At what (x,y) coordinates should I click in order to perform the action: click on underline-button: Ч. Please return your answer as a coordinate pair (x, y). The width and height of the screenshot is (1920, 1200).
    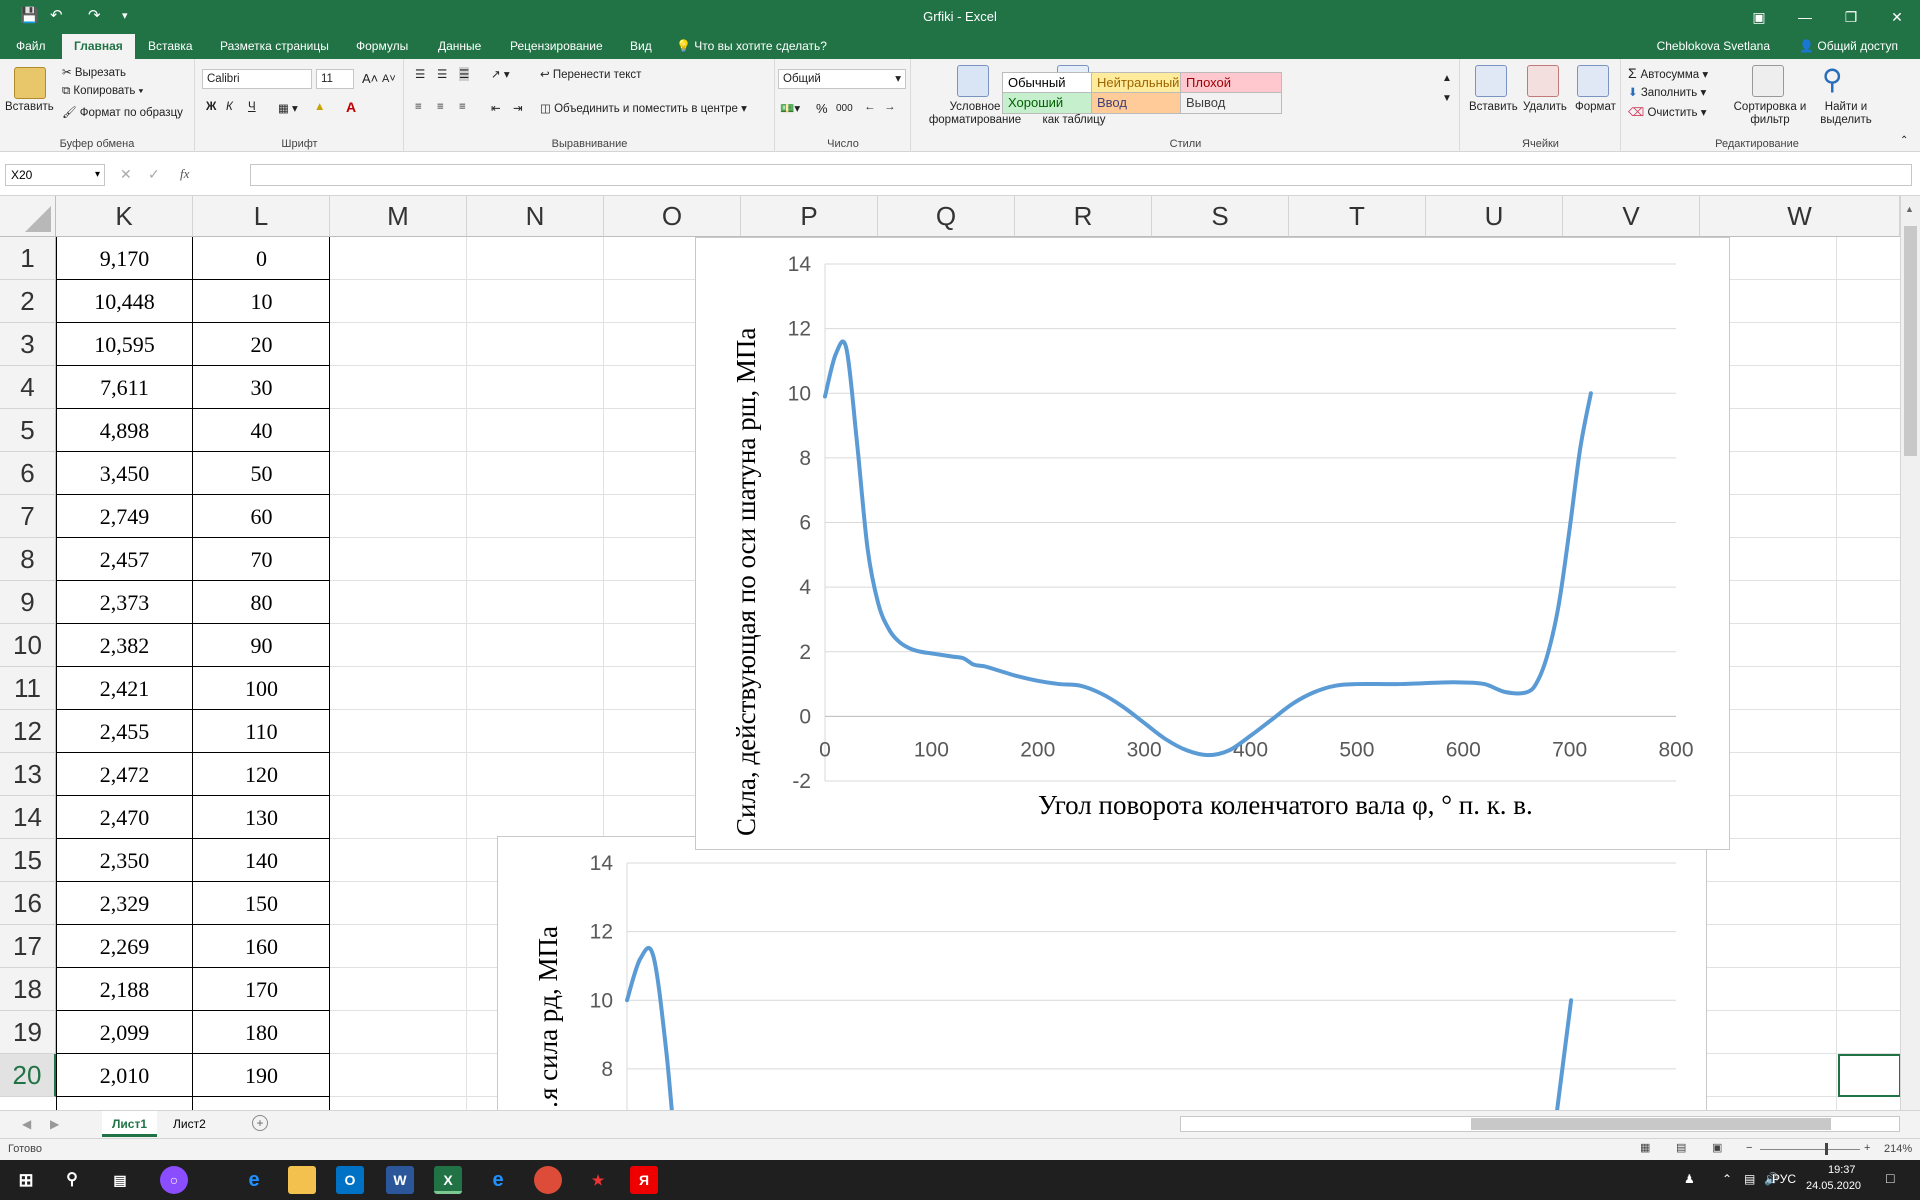
    Looking at the image, I should click on (252, 107).